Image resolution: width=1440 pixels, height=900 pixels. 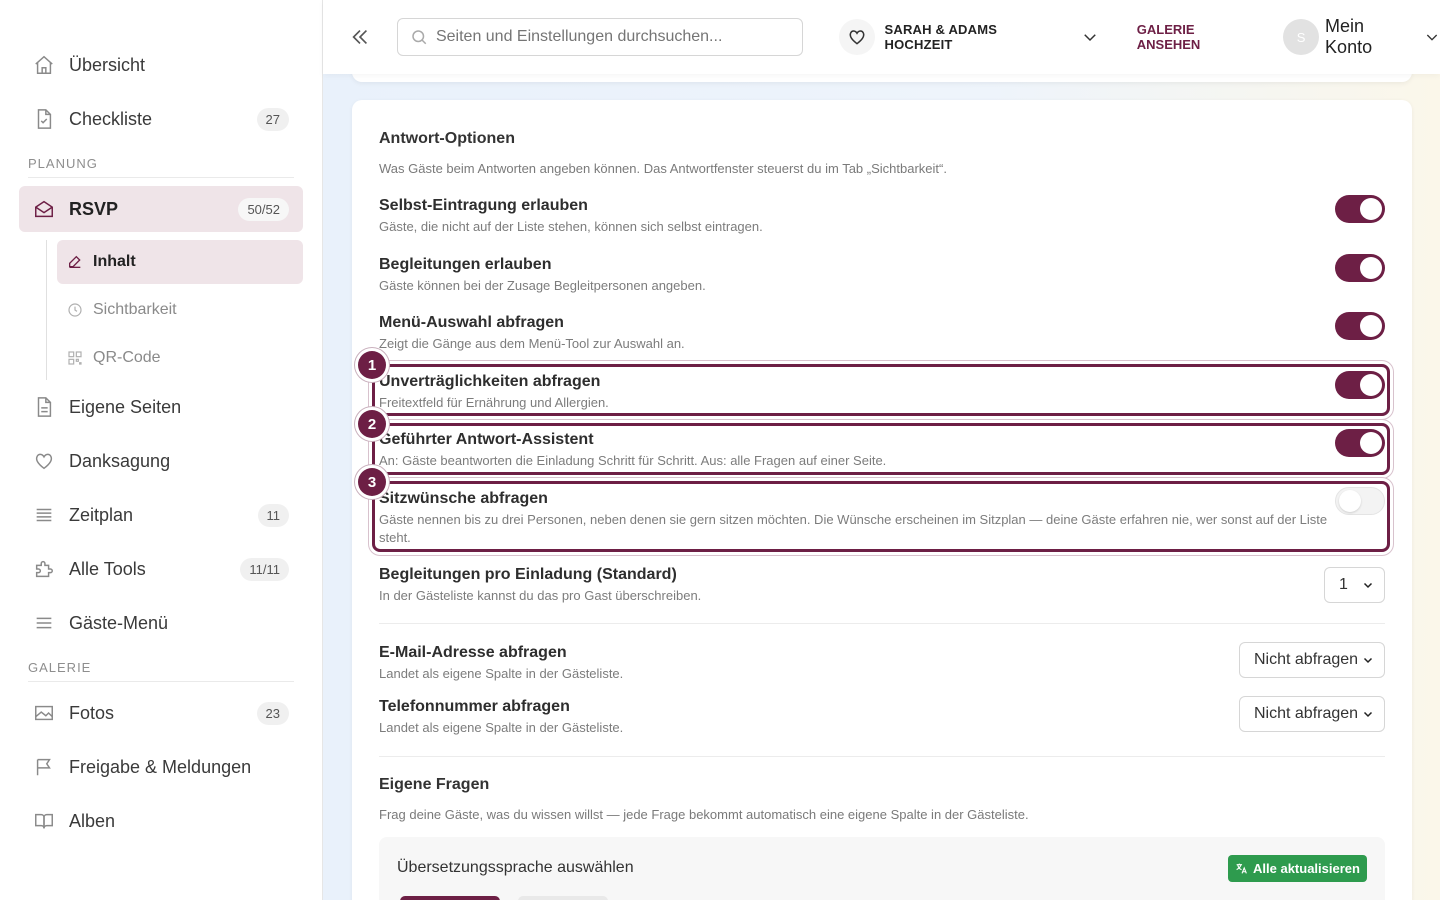 What do you see at coordinates (127, 357) in the screenshot?
I see `sidebar-subitem-label: QR-Code` at bounding box center [127, 357].